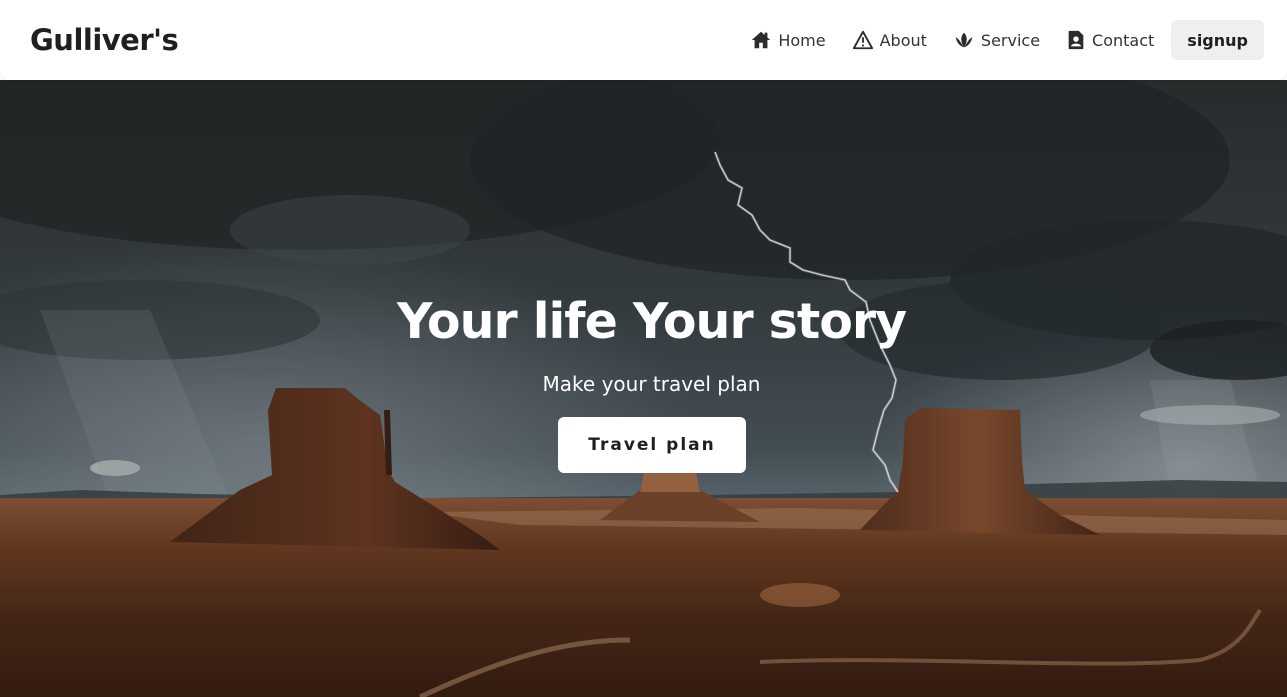 The width and height of the screenshot is (1287, 697). Describe the element at coordinates (651, 321) in the screenshot. I see `hero-title: Your life Your story` at that location.